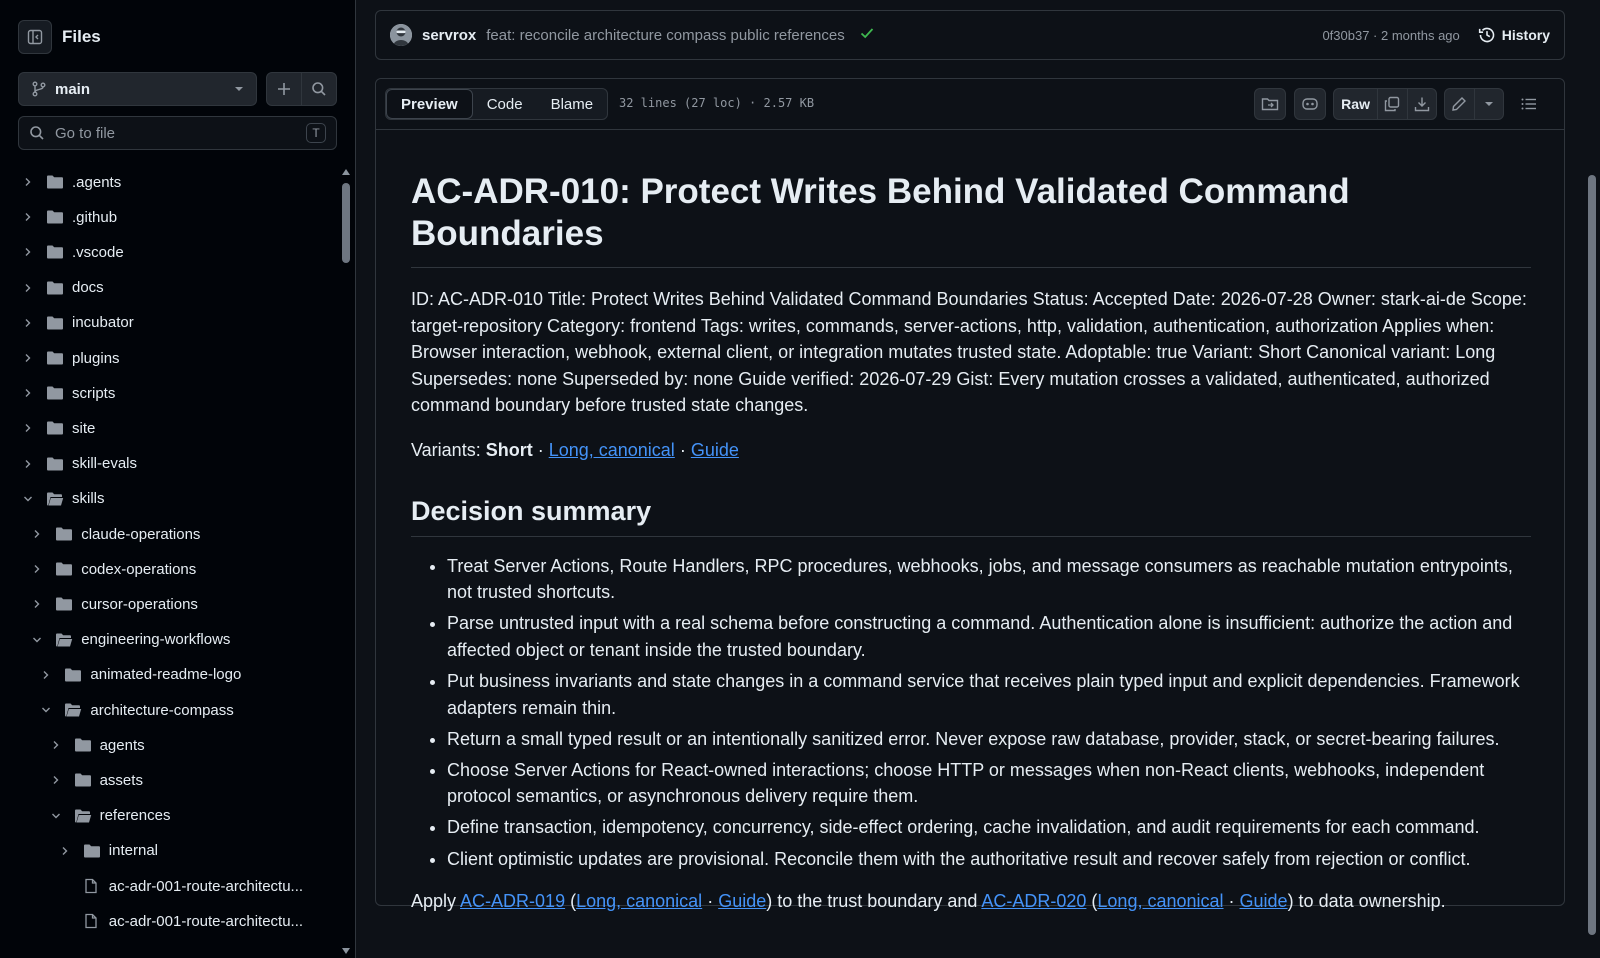  I want to click on file-icon, so click(92, 886).